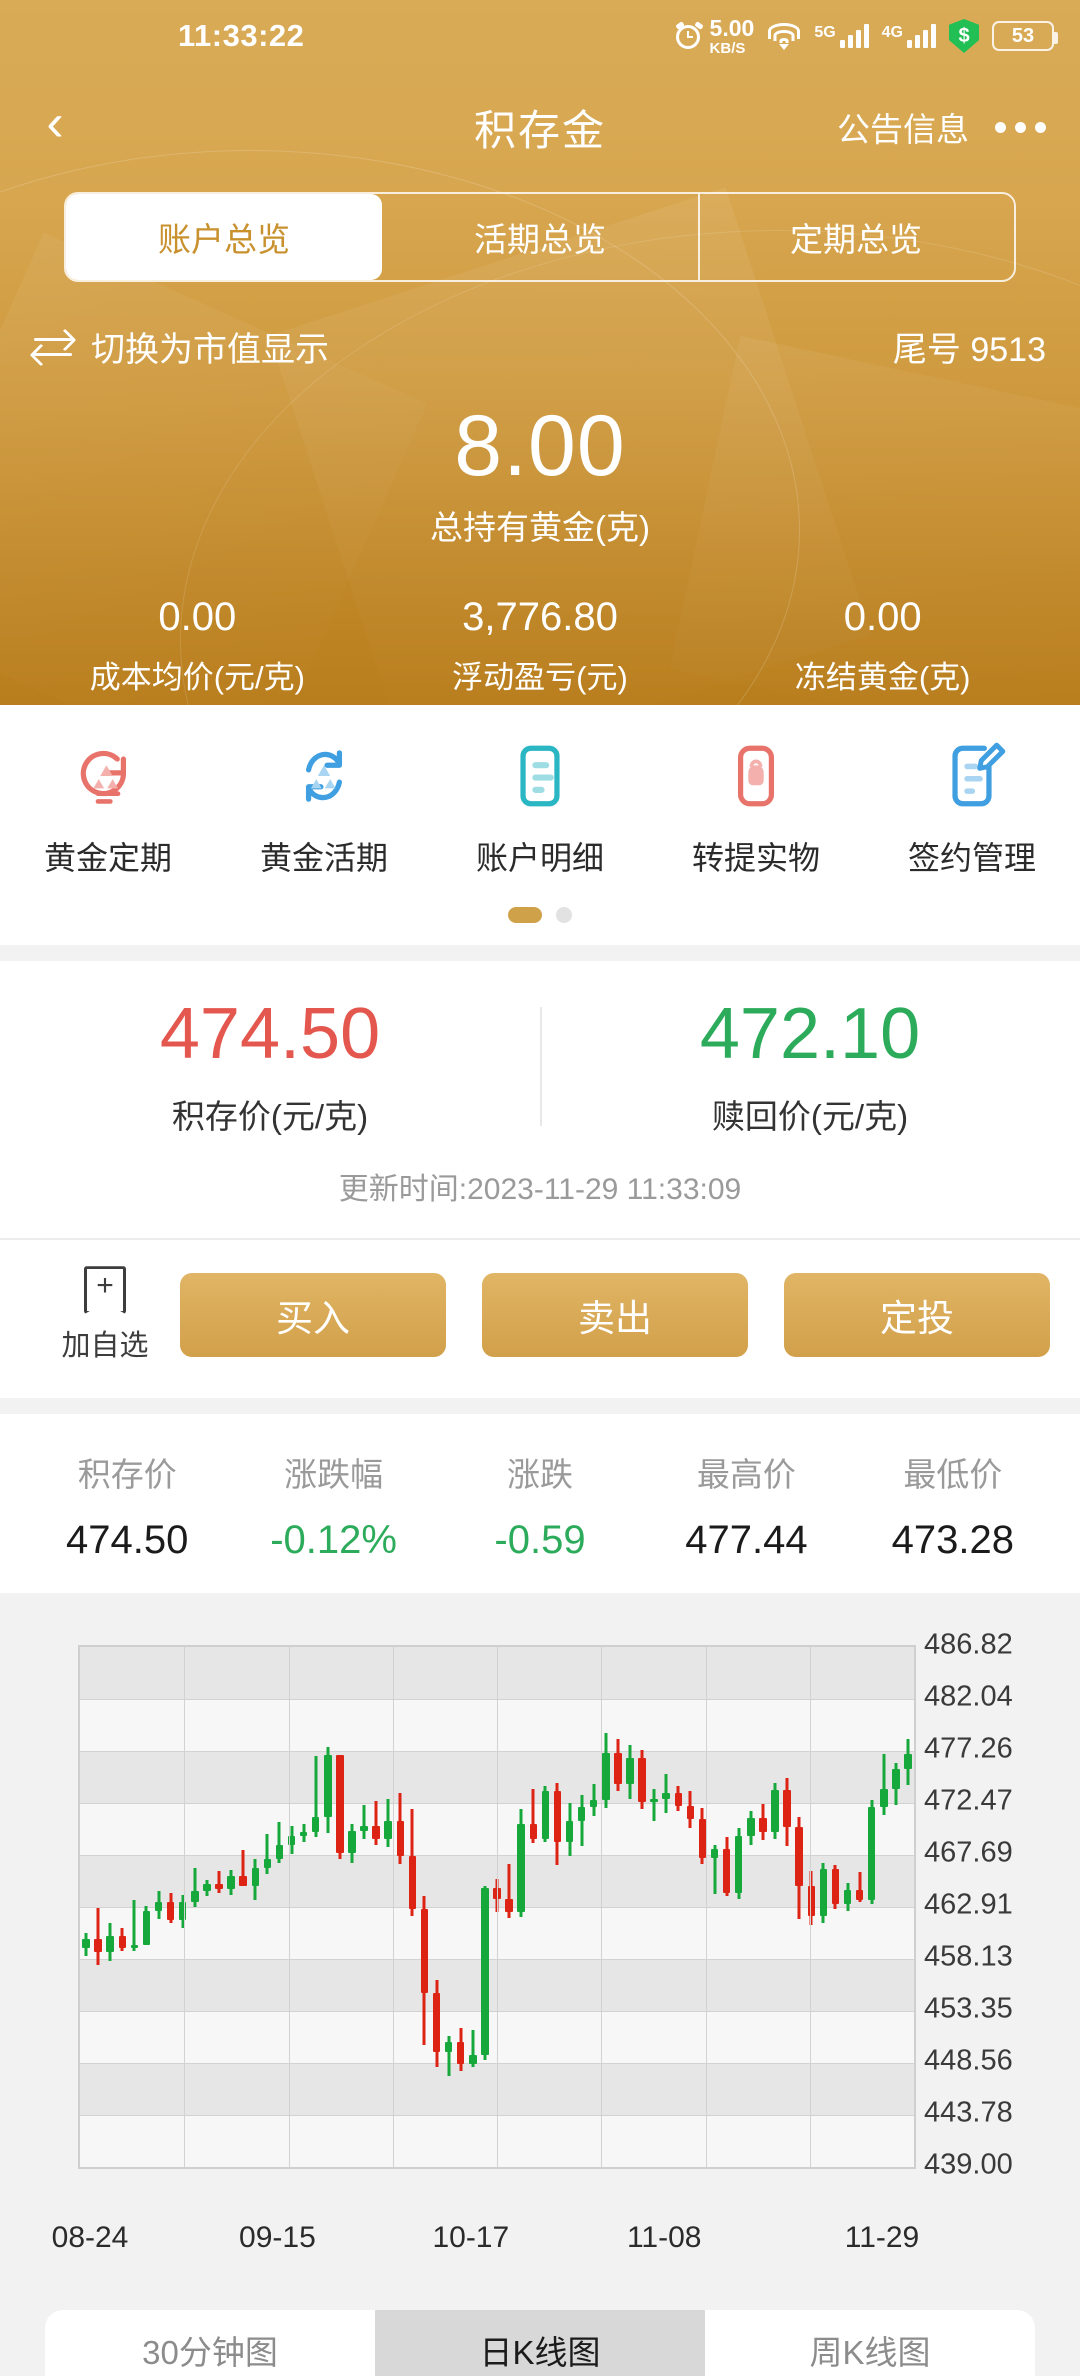 Image resolution: width=1080 pixels, height=2376 pixels. What do you see at coordinates (540, 646) in the screenshot?
I see `stat-floating-pnl: 3,776.80 浮动盈亏(元)` at bounding box center [540, 646].